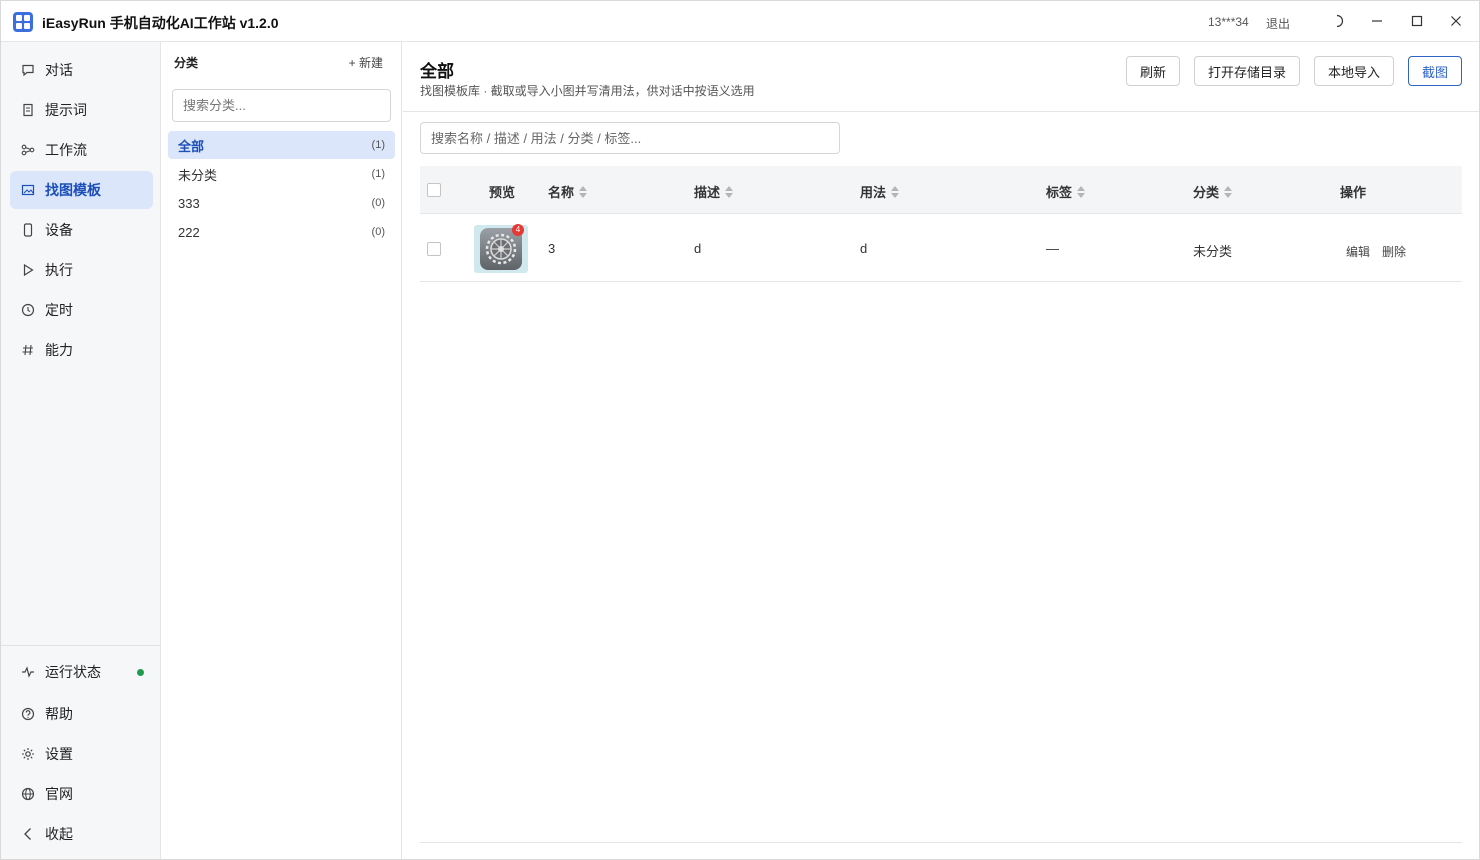  I want to click on pulse-icon, so click(28, 672).